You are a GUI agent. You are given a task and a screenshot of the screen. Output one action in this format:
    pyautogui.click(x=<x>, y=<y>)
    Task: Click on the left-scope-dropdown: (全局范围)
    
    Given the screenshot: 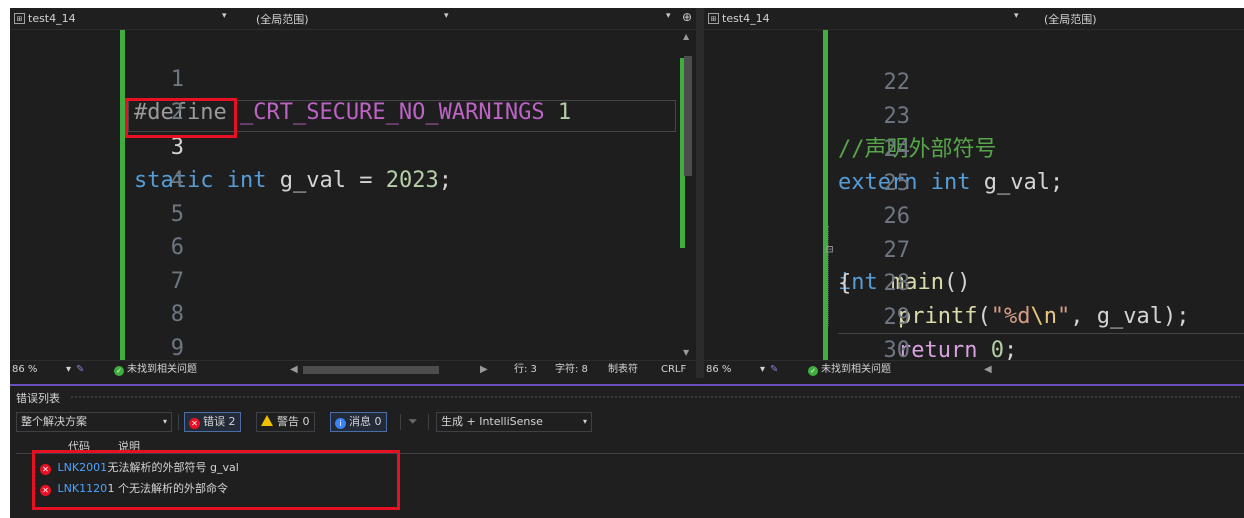 What is the action you would take?
    pyautogui.click(x=352, y=18)
    